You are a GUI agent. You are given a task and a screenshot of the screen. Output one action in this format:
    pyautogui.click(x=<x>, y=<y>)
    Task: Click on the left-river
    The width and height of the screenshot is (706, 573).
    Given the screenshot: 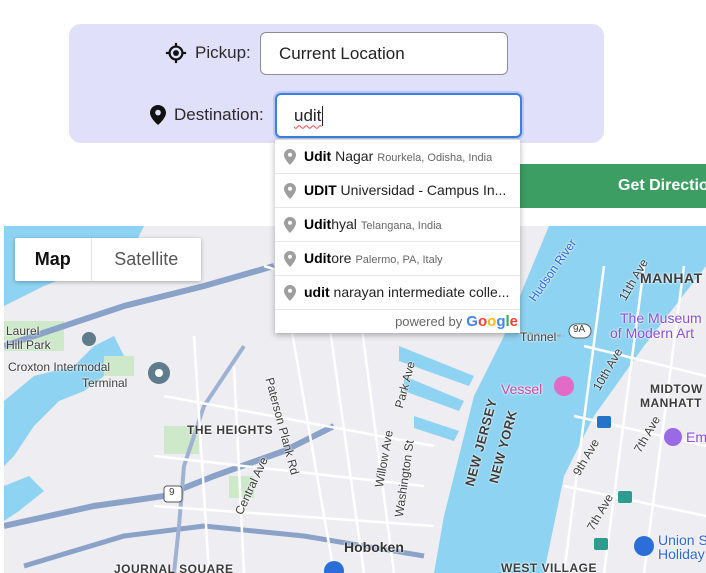 What is the action you would take?
    pyautogui.click(x=64, y=401)
    